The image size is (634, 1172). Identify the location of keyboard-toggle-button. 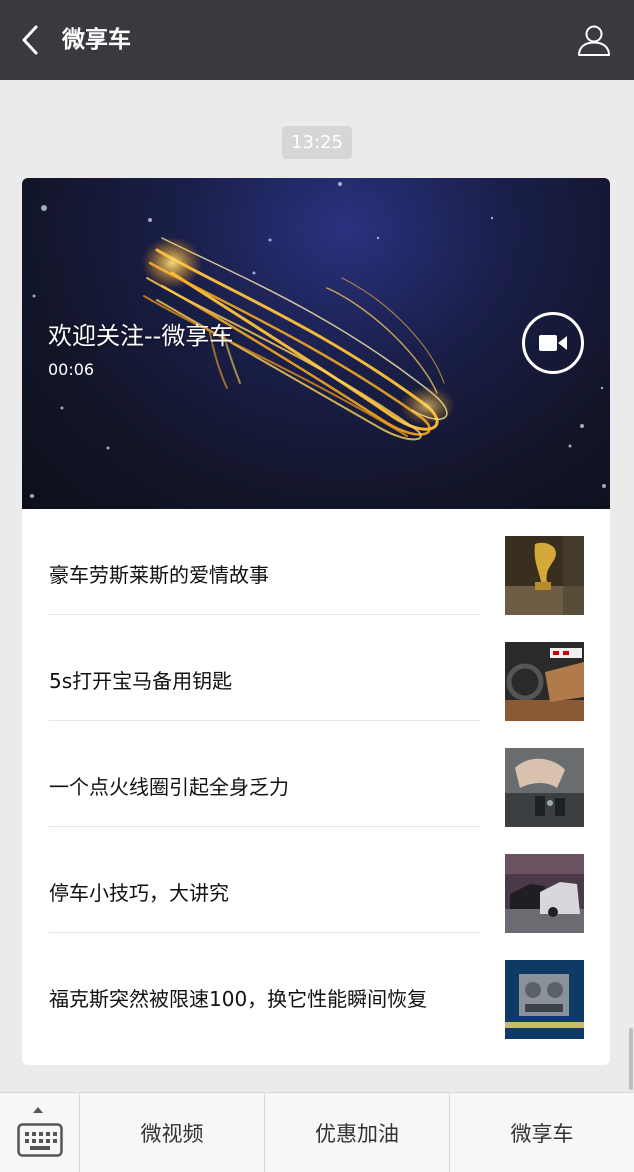
(40, 1132).